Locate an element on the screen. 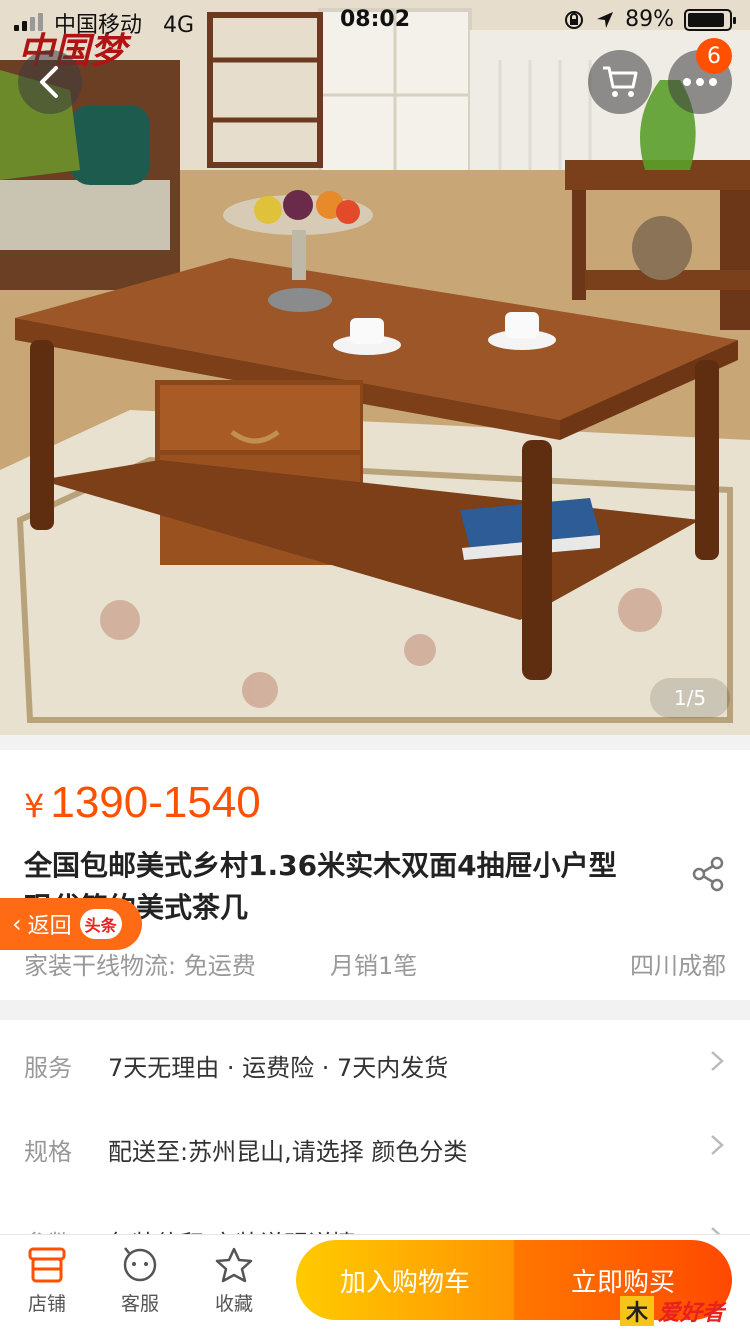 This screenshot has width=750, height=1334. tab-service: 客服 is located at coordinates (140, 1285).